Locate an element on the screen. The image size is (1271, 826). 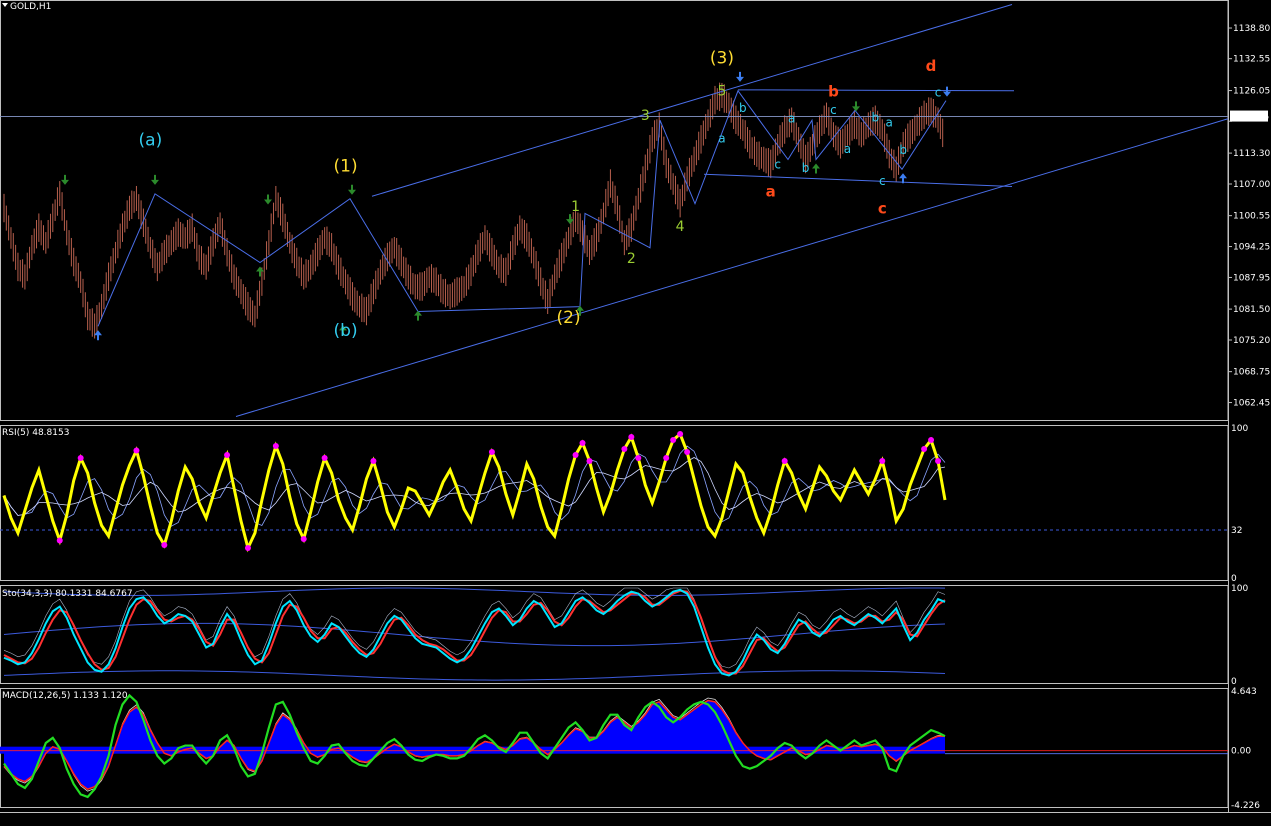
price-tick-label: 1075.20 is located at coordinates (1251, 341).